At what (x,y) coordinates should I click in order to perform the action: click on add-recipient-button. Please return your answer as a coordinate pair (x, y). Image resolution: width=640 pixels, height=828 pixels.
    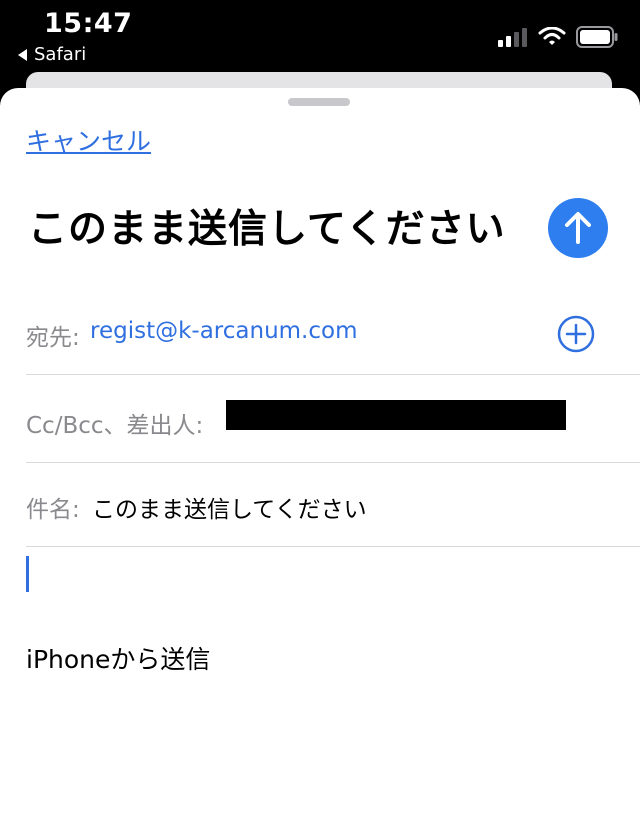
    Looking at the image, I should click on (576, 334).